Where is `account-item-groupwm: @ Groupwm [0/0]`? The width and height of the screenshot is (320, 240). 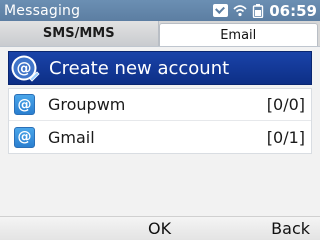 account-item-groupwm: @ Groupwm [0/0] is located at coordinates (160, 105).